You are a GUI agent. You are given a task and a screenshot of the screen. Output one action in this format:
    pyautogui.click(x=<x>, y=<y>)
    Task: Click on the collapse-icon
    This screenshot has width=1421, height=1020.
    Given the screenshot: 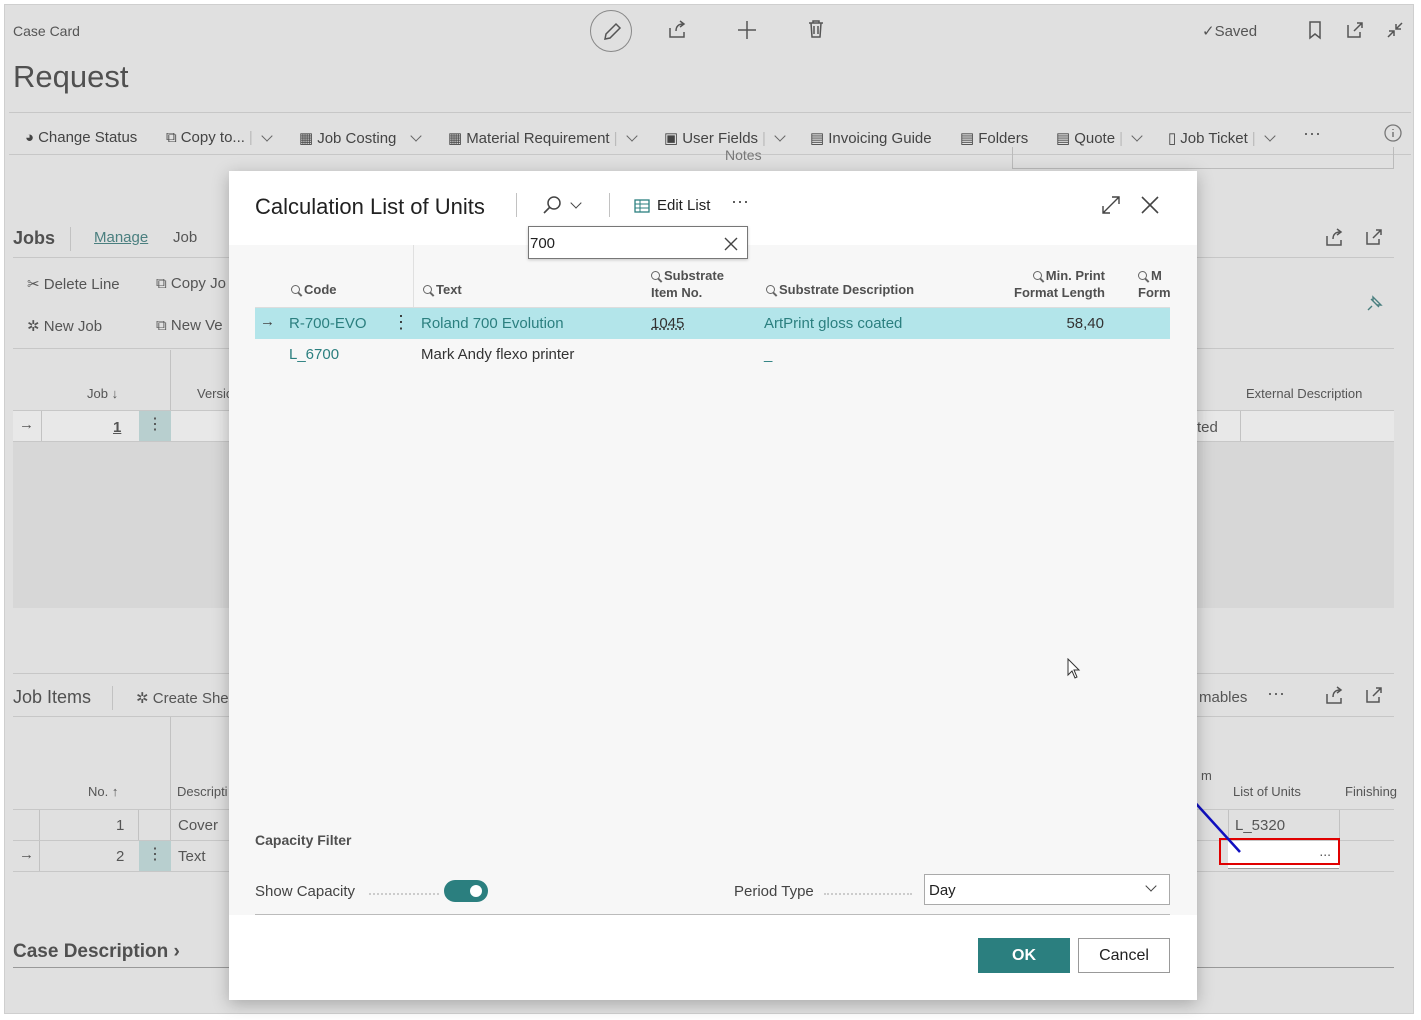 What is the action you would take?
    pyautogui.click(x=1395, y=30)
    